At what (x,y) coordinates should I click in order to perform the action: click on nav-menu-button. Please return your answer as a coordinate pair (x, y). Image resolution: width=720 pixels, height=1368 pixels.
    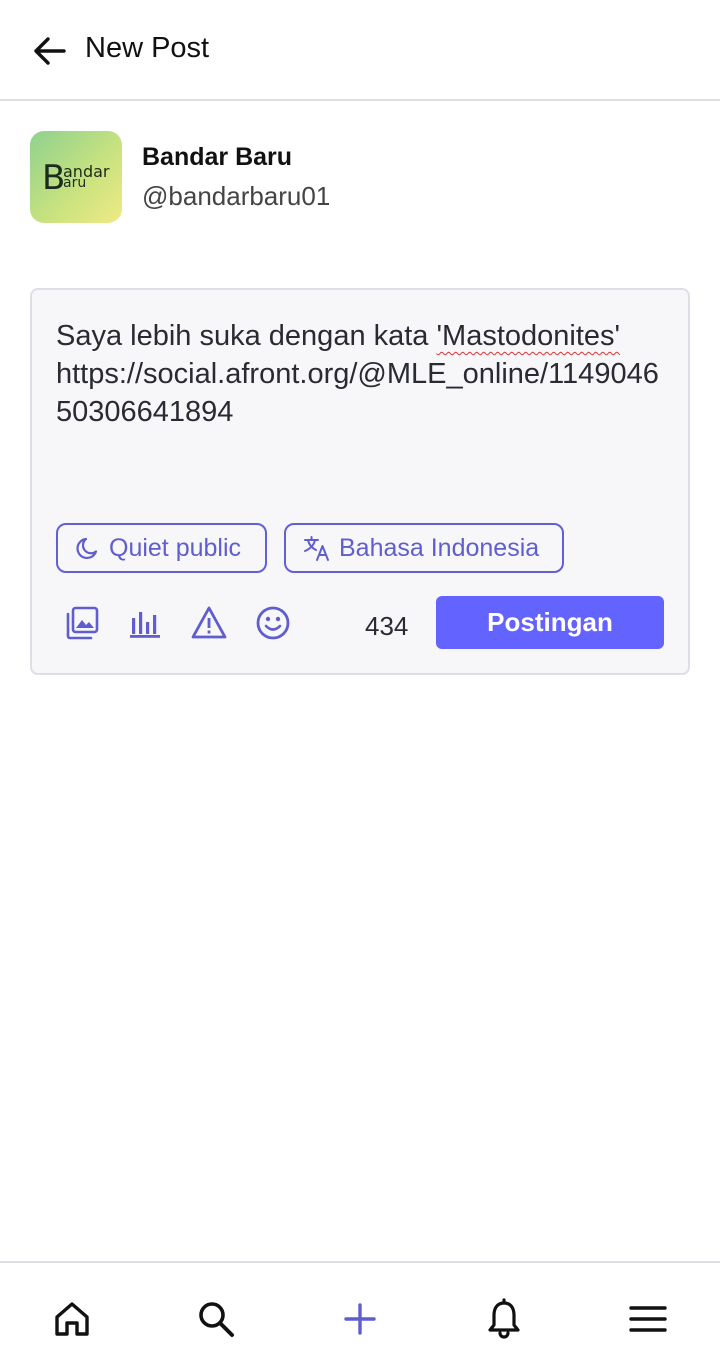
    Looking at the image, I should click on (648, 1319).